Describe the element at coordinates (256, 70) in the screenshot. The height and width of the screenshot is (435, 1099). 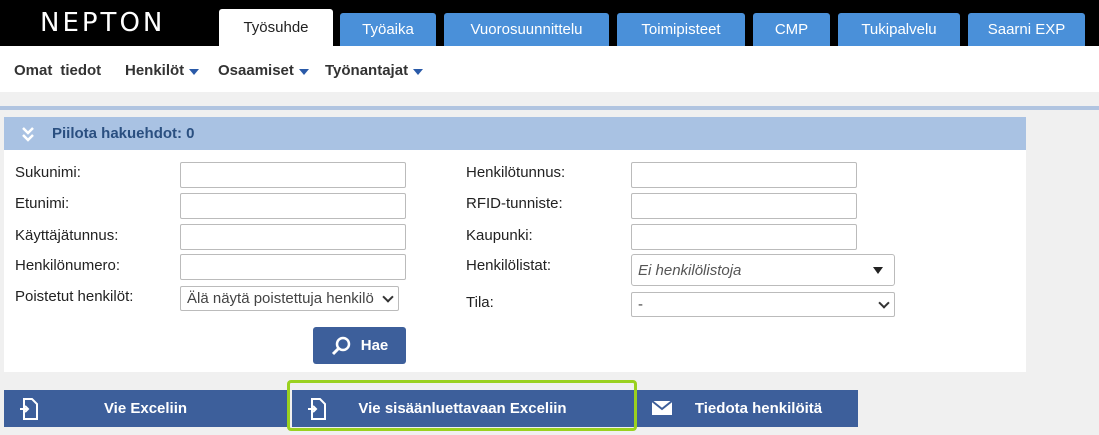
I see `submenu-osaamiset-label: Osaamiset` at that location.